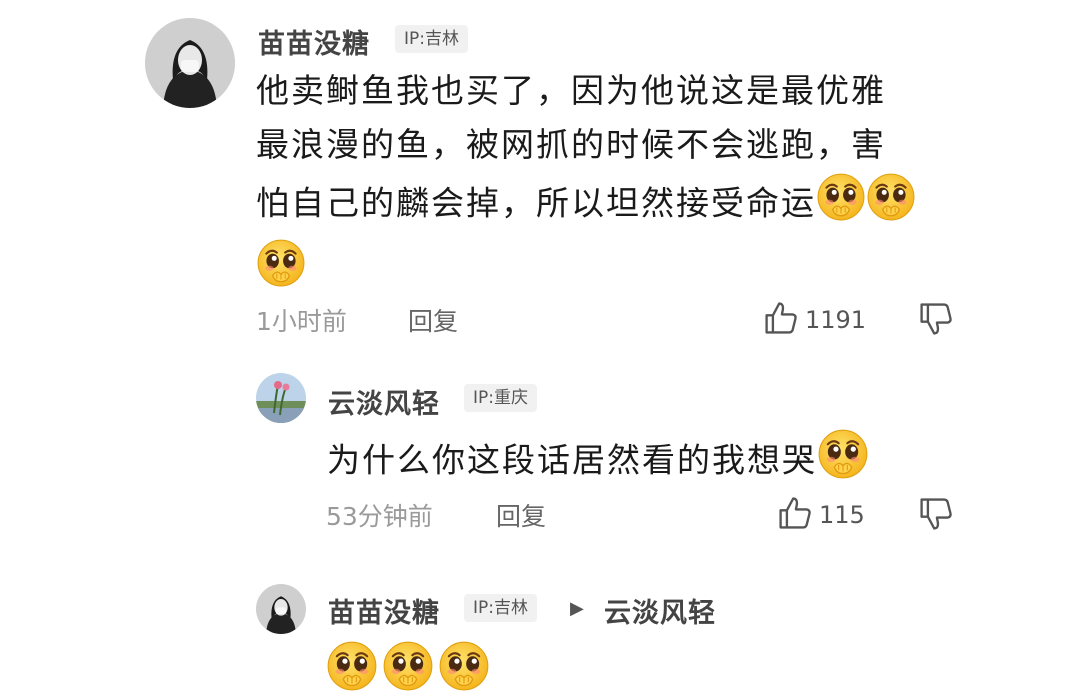  Describe the element at coordinates (571, 144) in the screenshot. I see `comment-line: 最浪漫的鱼，被网抓的时候不会逃跑，害` at that location.